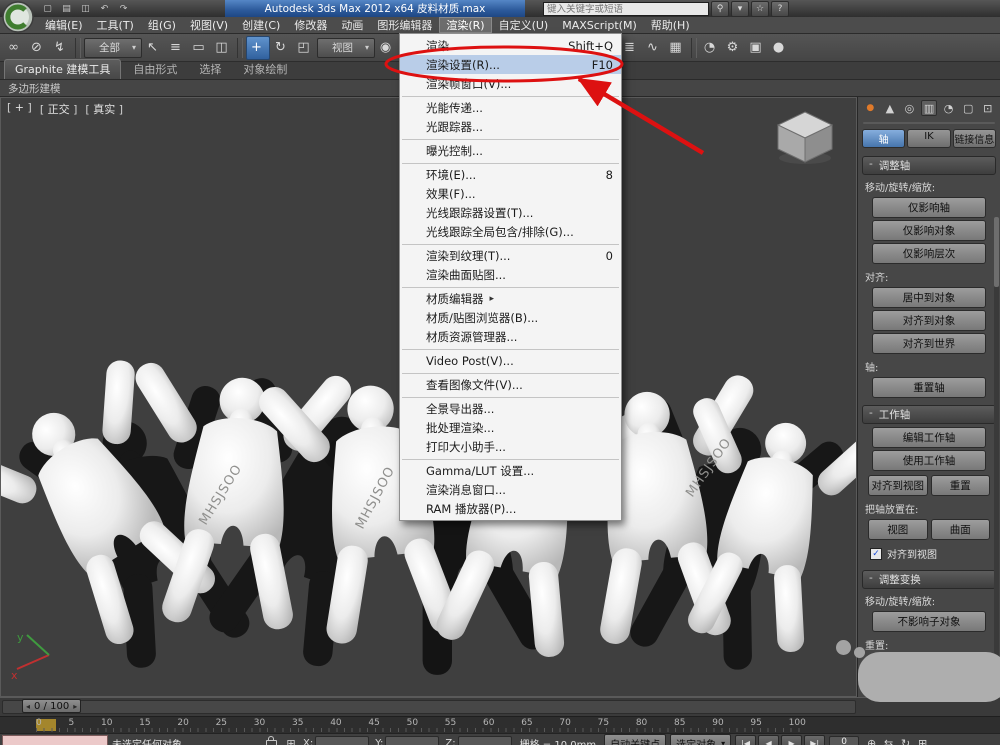 The width and height of the screenshot is (1000, 745). What do you see at coordinates (996, 454) in the screenshot?
I see `panel-scrollbar` at bounding box center [996, 454].